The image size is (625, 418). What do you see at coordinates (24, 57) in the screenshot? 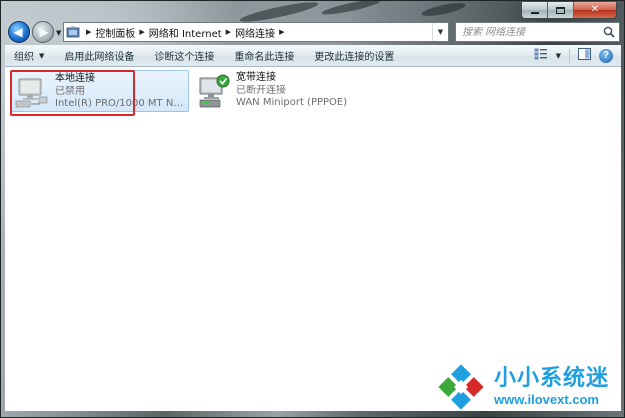
I see `organize-label: 组织` at bounding box center [24, 57].